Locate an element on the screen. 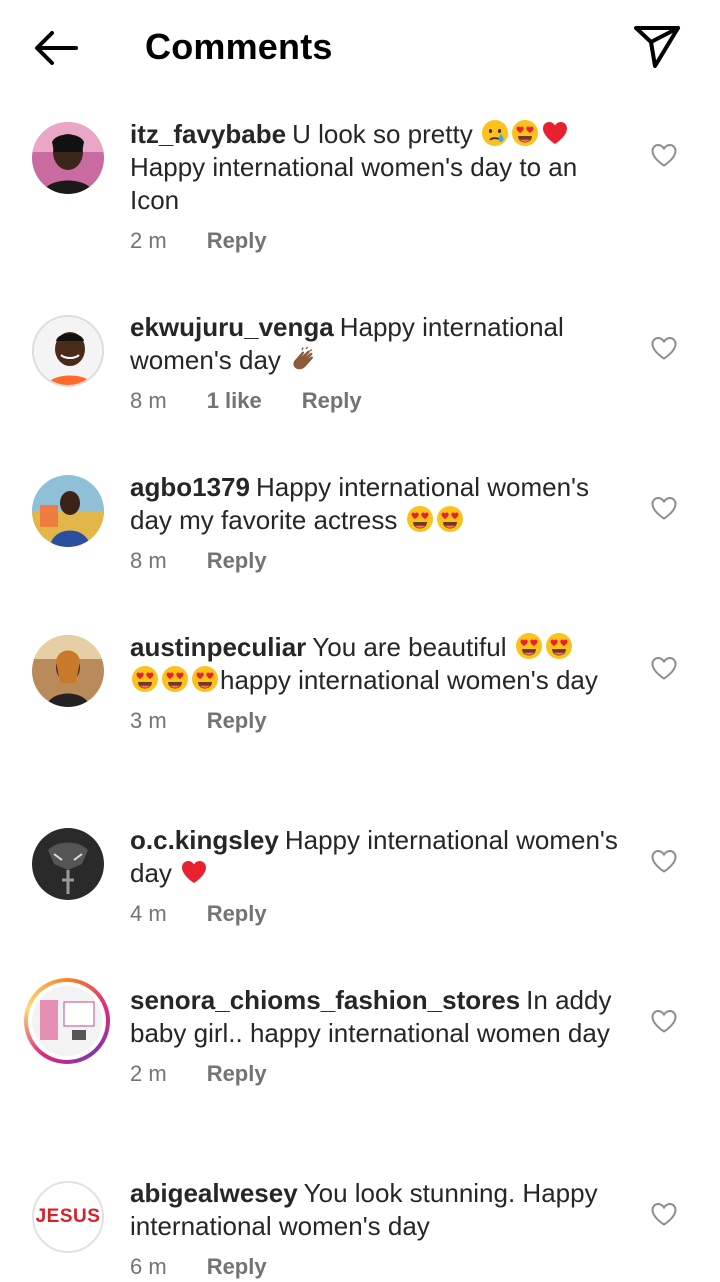 This screenshot has width=720, height=1282. comment-body: You are beautiful is located at coordinates (409, 647).